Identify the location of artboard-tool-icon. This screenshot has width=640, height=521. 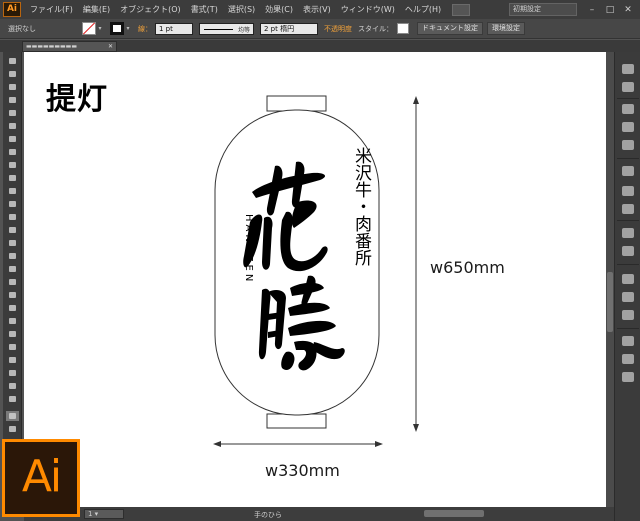
(12, 373).